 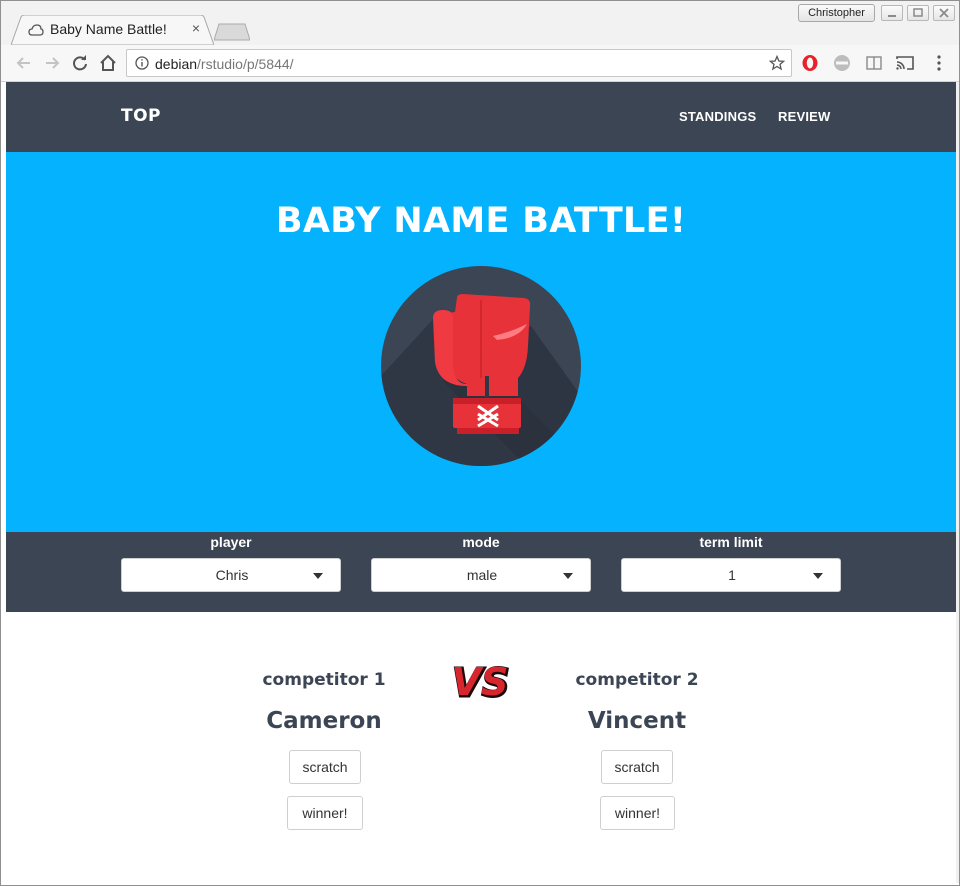 I want to click on vs-logo: VS VS, so click(x=481, y=683).